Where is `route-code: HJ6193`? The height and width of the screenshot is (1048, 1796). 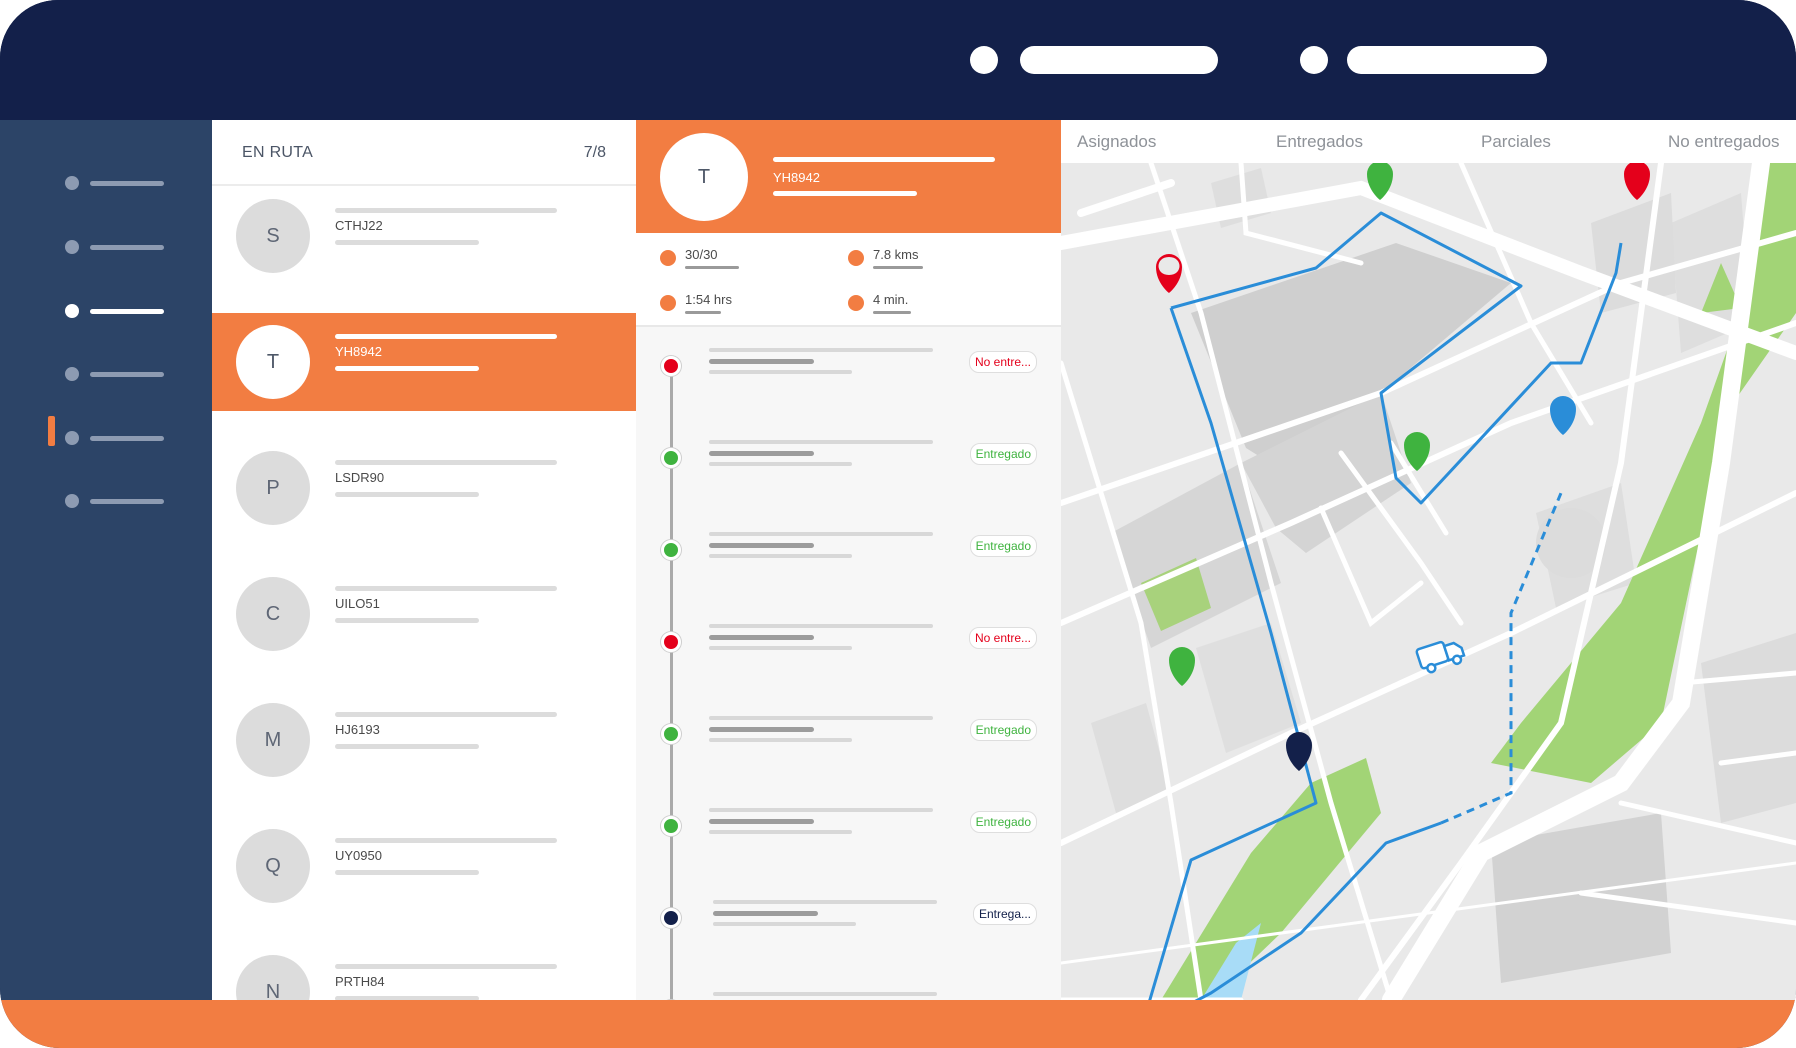
route-code: HJ6193 is located at coordinates (357, 729).